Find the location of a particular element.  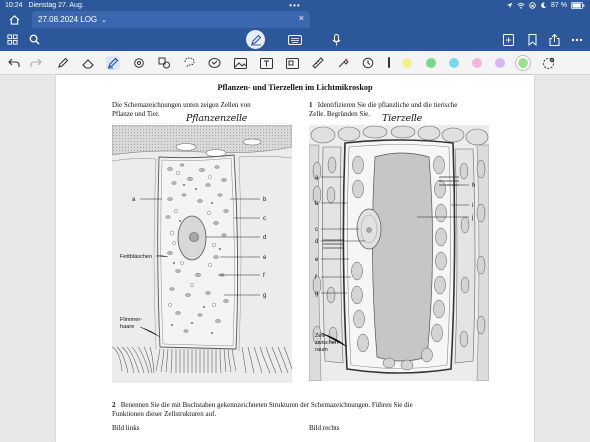

plant-label-d: d is located at coordinates (264, 238).